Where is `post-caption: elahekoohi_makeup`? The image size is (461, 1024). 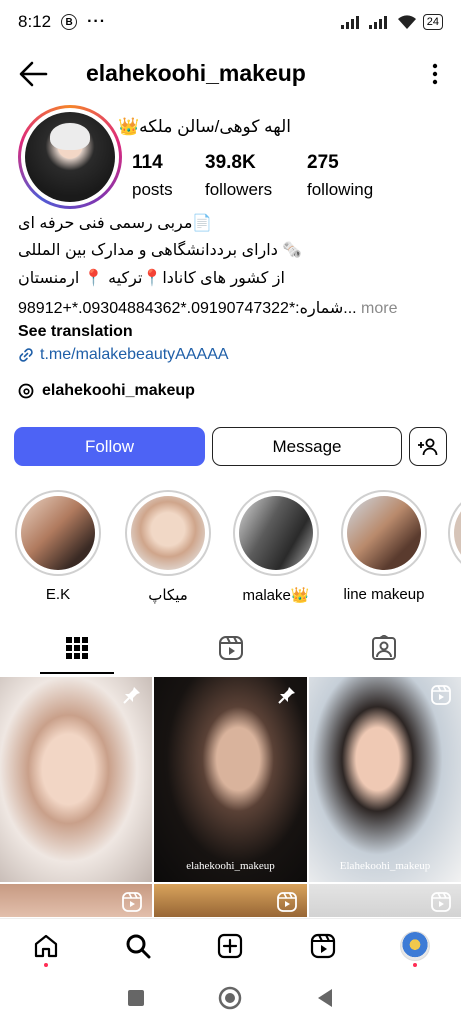 post-caption: elahekoohi_makeup is located at coordinates (230, 866).